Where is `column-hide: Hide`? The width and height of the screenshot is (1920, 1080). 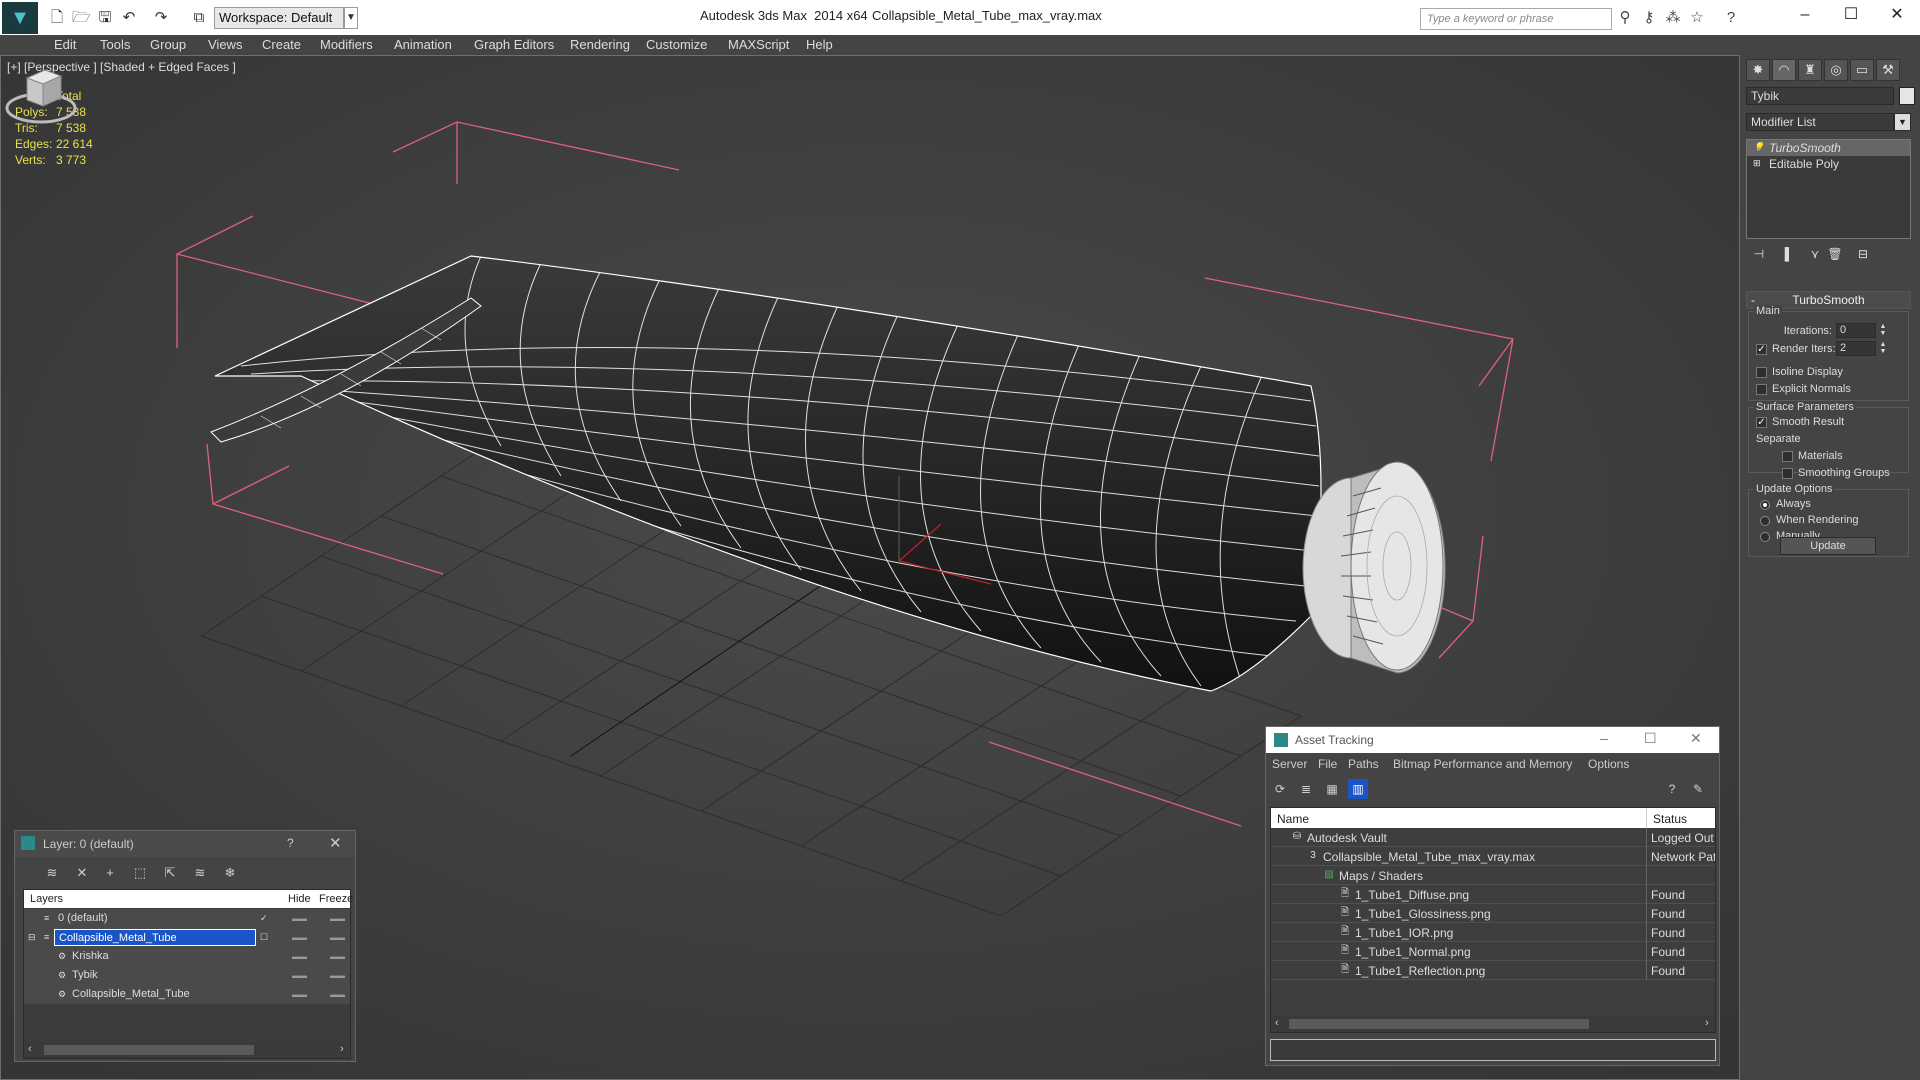
column-hide: Hide is located at coordinates (299, 899).